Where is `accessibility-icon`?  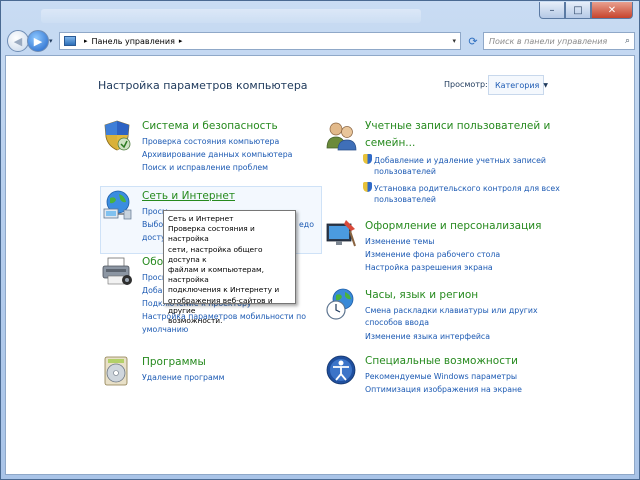
accessibility-icon is located at coordinates (341, 370).